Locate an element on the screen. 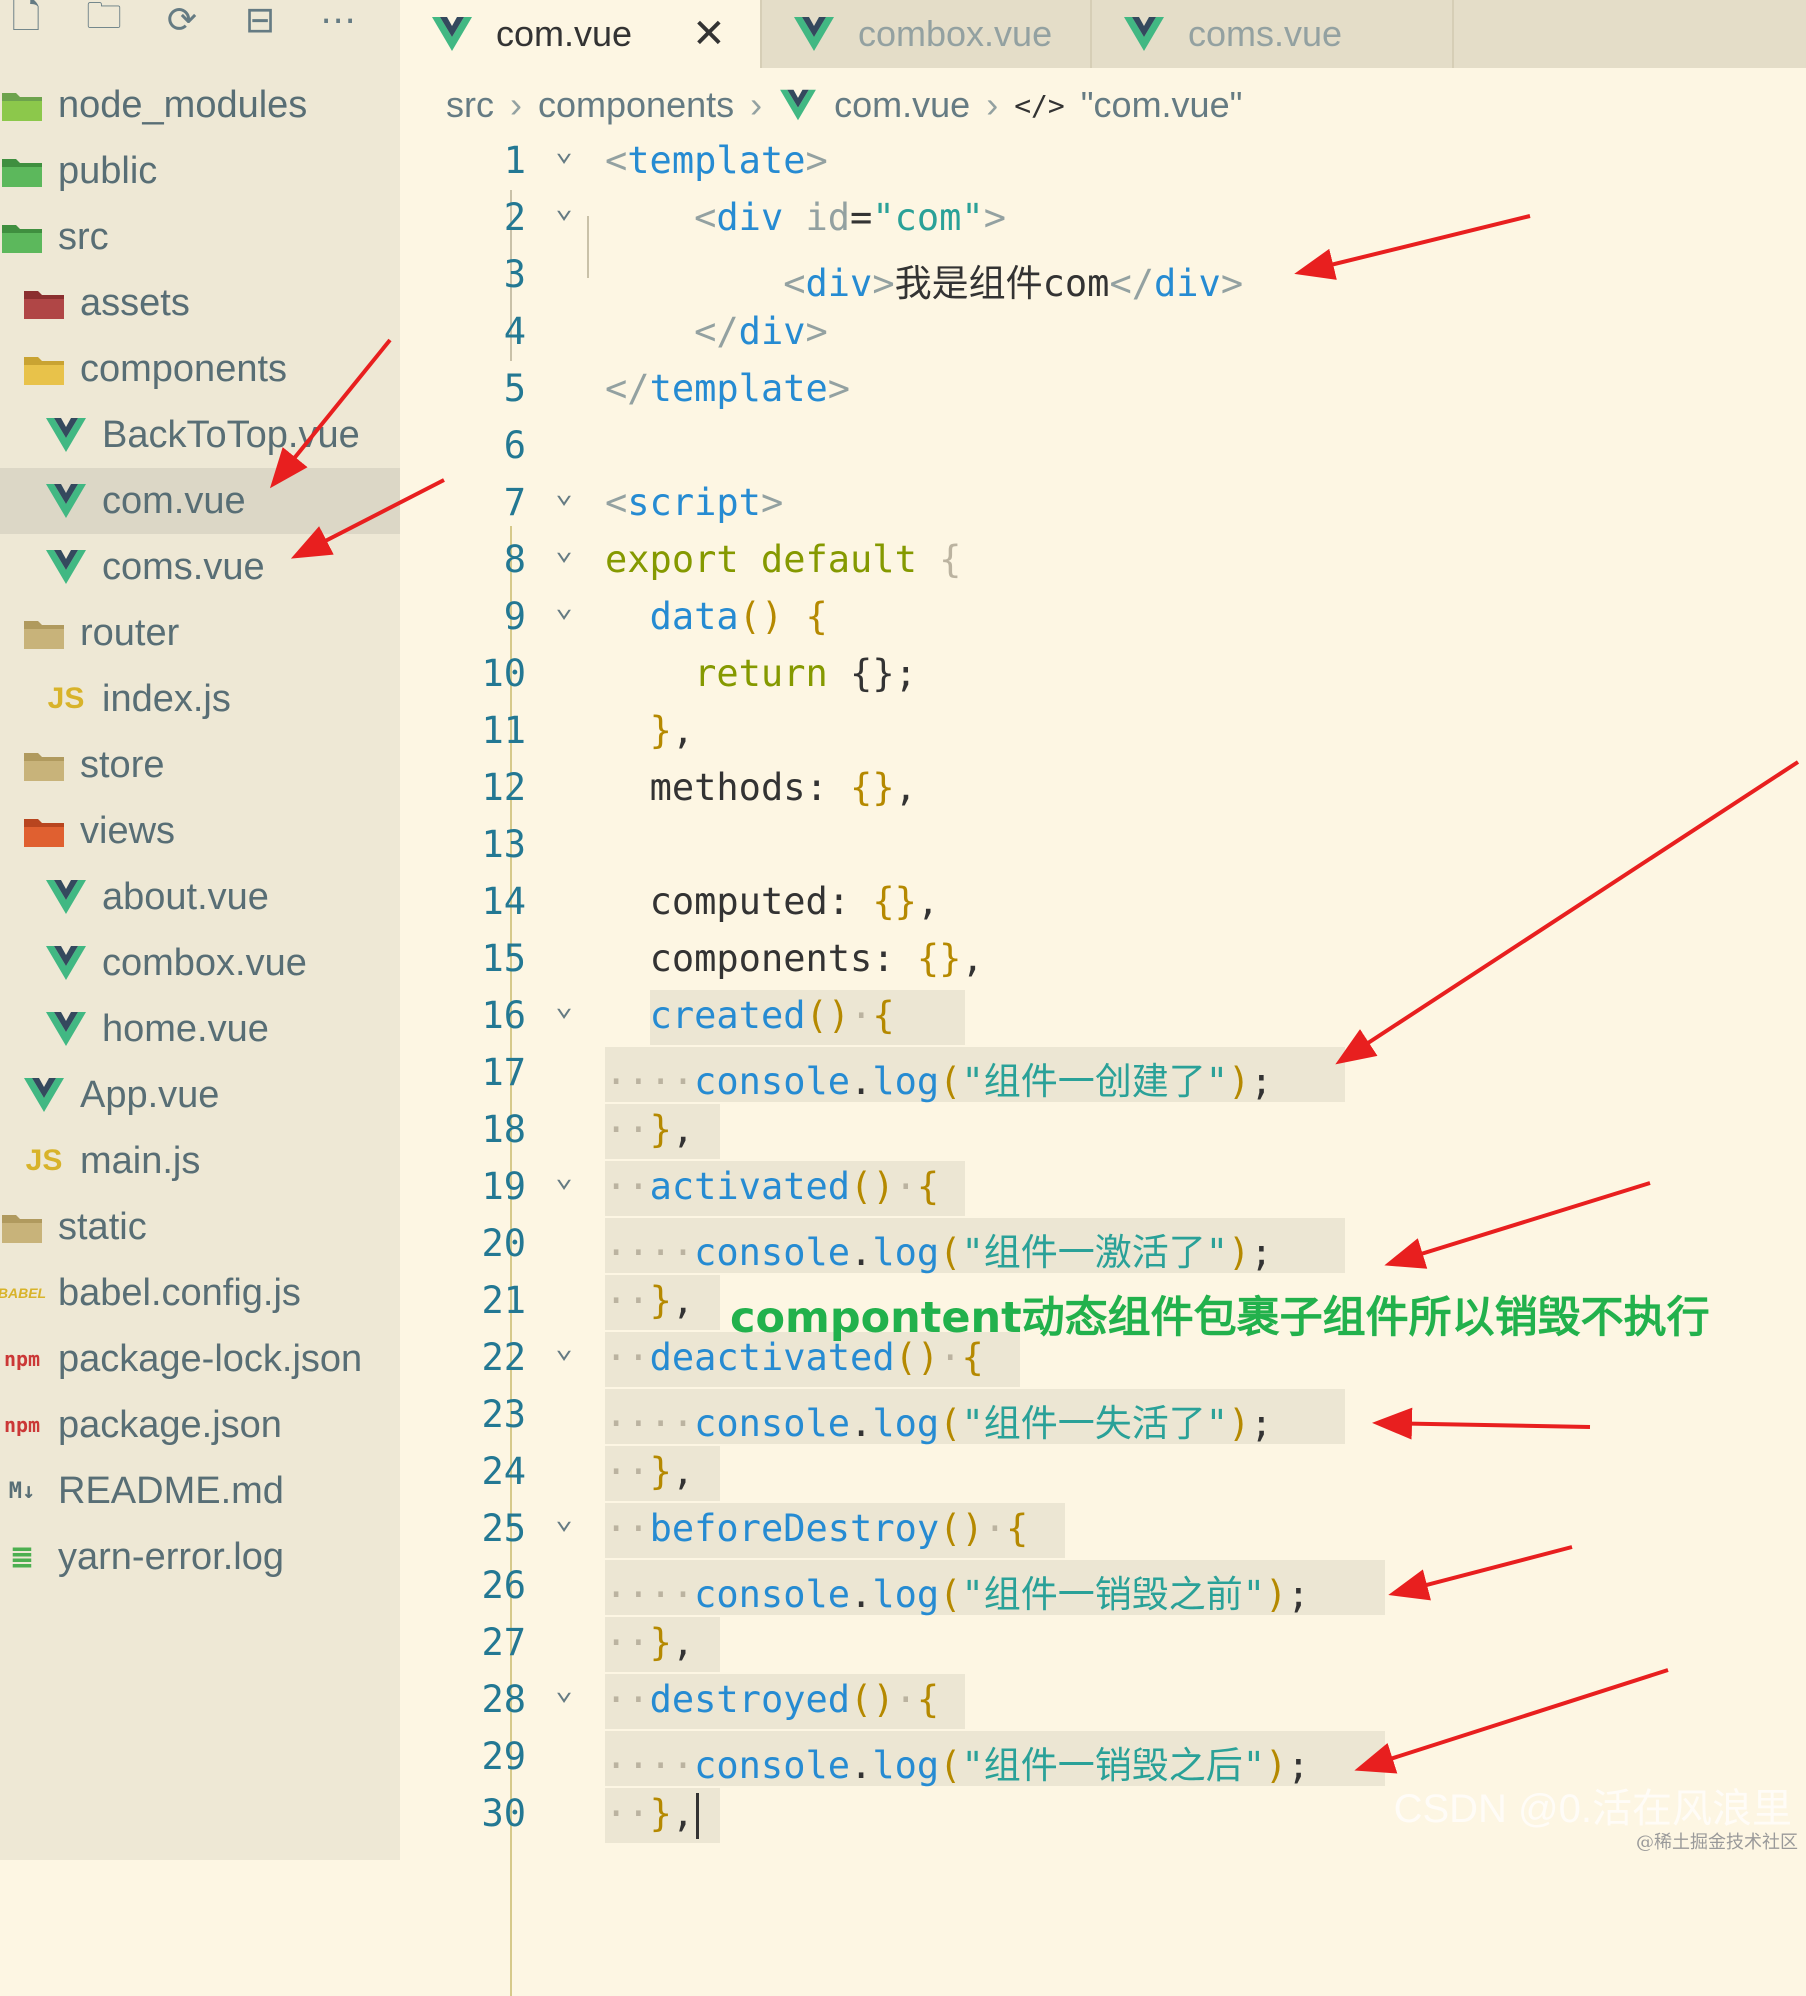 This screenshot has height=1996, width=1806. code-line: 4 </div> is located at coordinates (1103, 332).